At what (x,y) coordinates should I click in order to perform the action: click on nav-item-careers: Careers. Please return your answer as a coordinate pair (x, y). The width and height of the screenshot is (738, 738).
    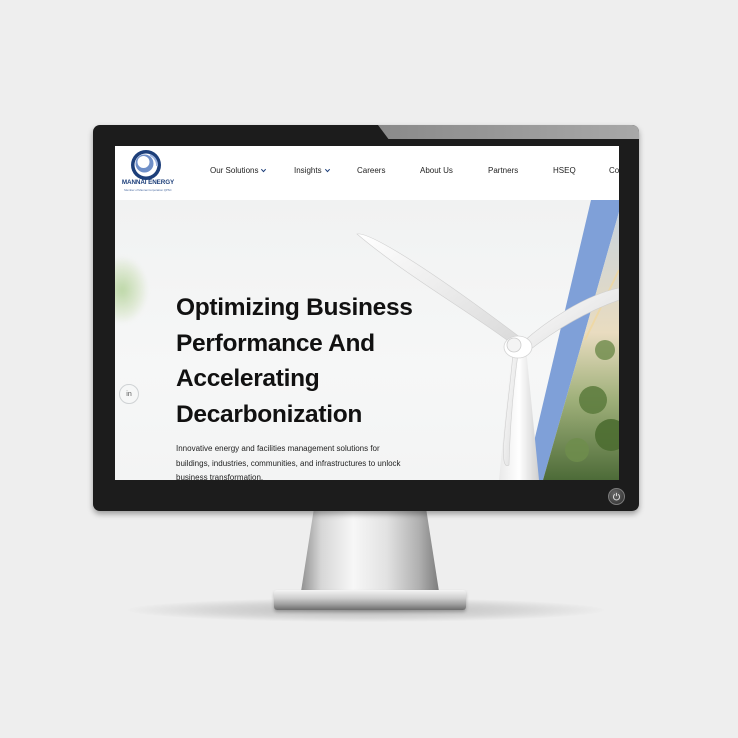
    Looking at the image, I should click on (371, 170).